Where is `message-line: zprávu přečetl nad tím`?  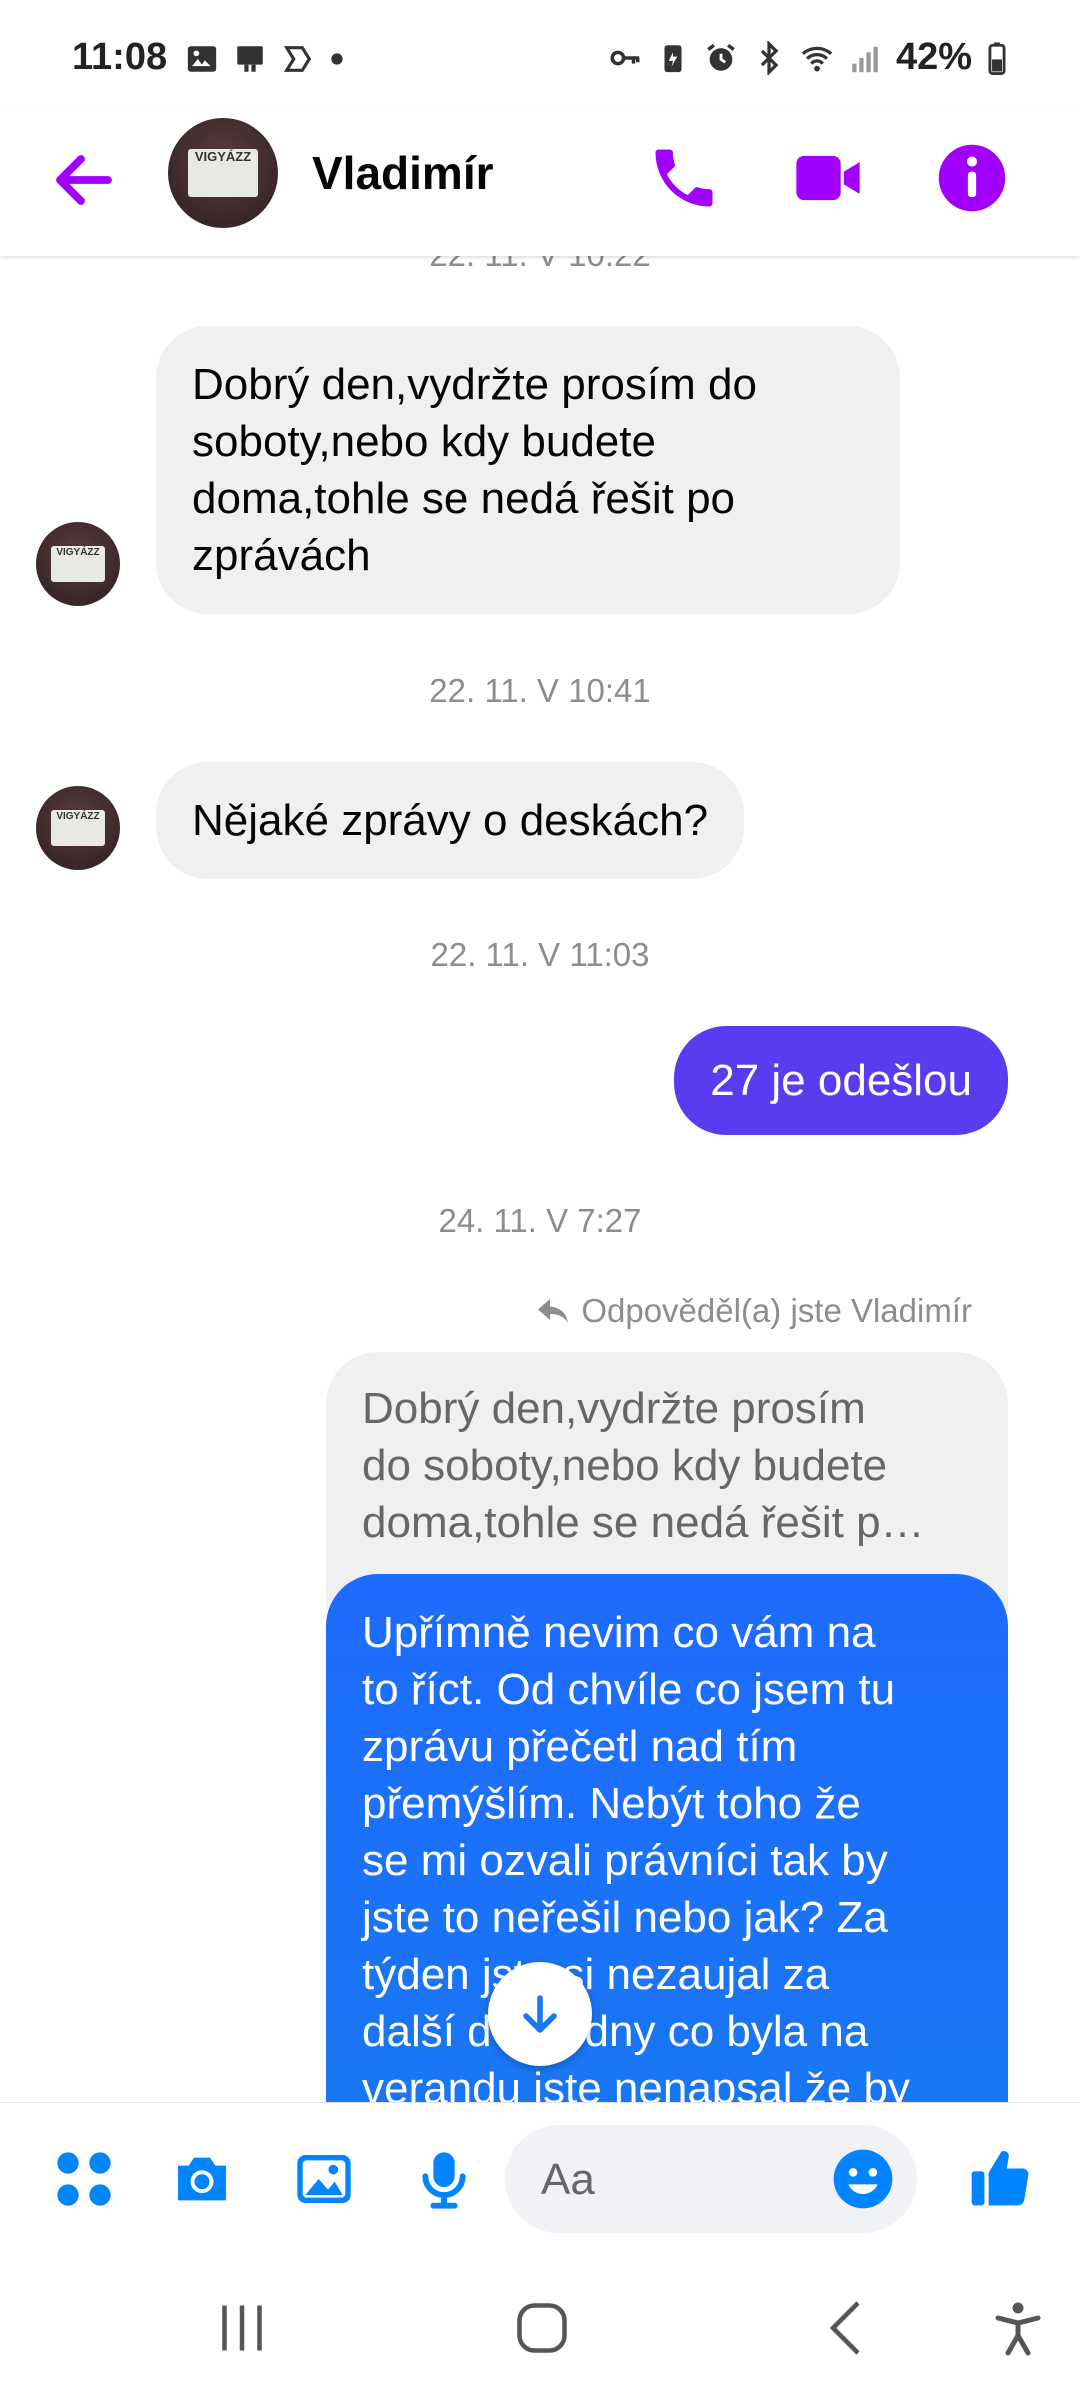 message-line: zprávu přečetl nad tím is located at coordinates (580, 1746).